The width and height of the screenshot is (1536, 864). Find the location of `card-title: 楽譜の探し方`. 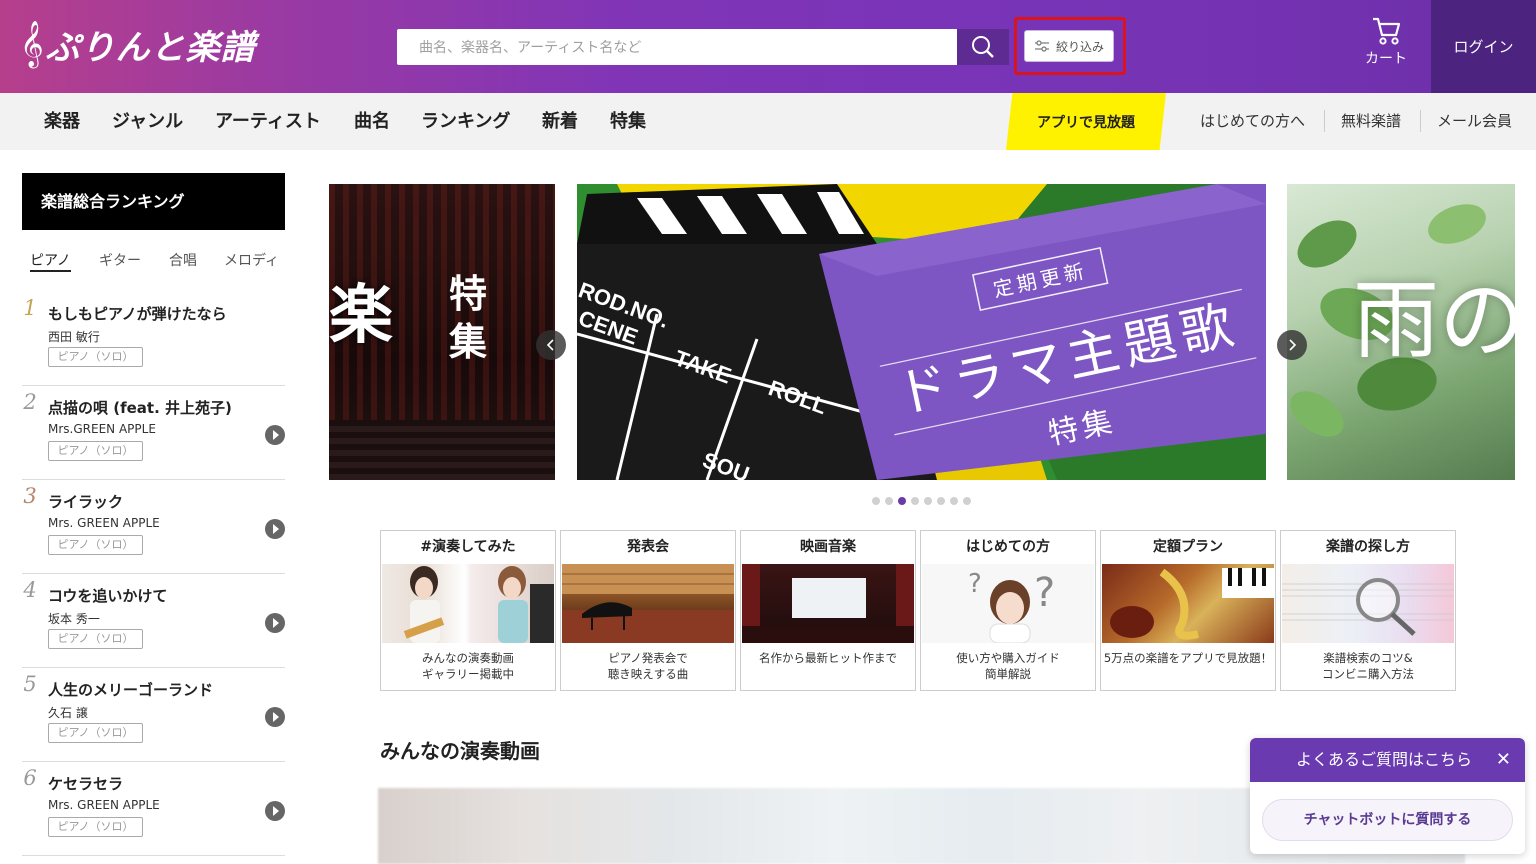

card-title: 楽譜の探し方 is located at coordinates (1368, 547).